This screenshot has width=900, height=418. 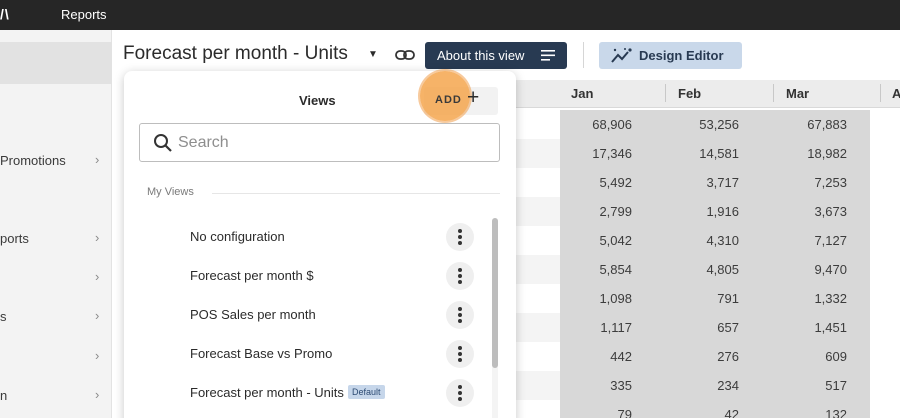 I want to click on search-box, so click(x=319, y=142).